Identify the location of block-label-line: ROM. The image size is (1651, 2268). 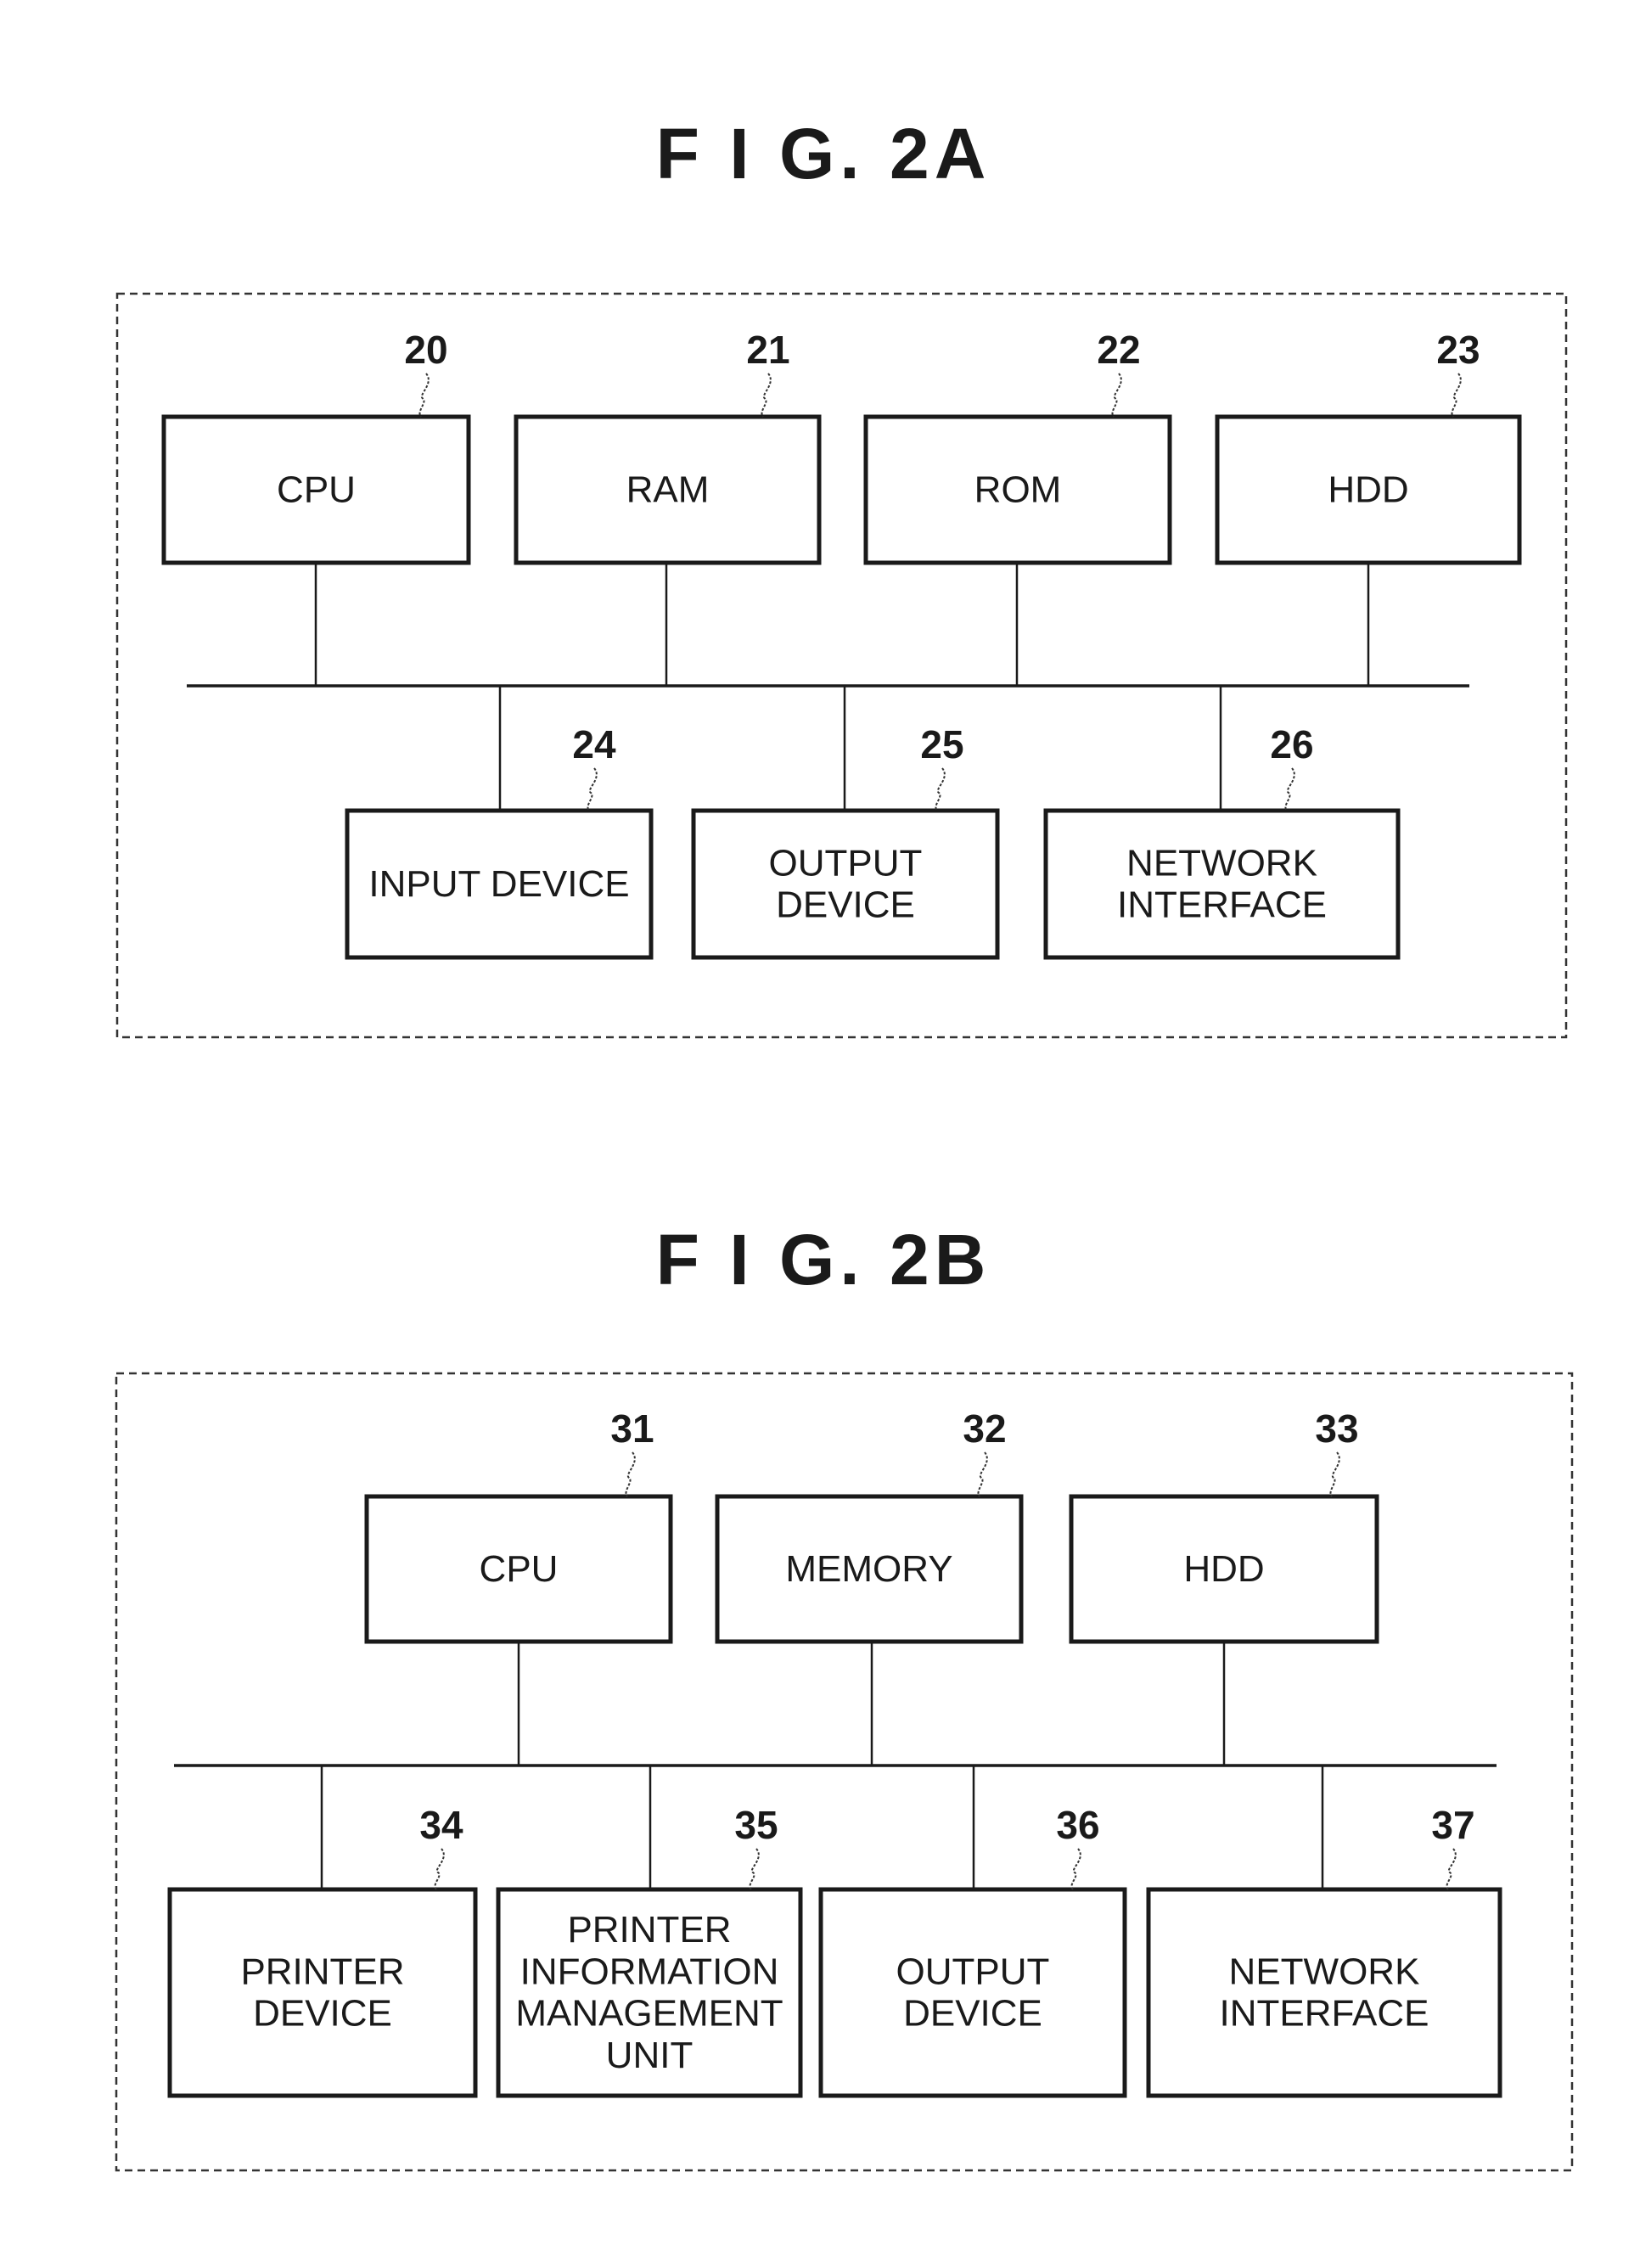
(1018, 490).